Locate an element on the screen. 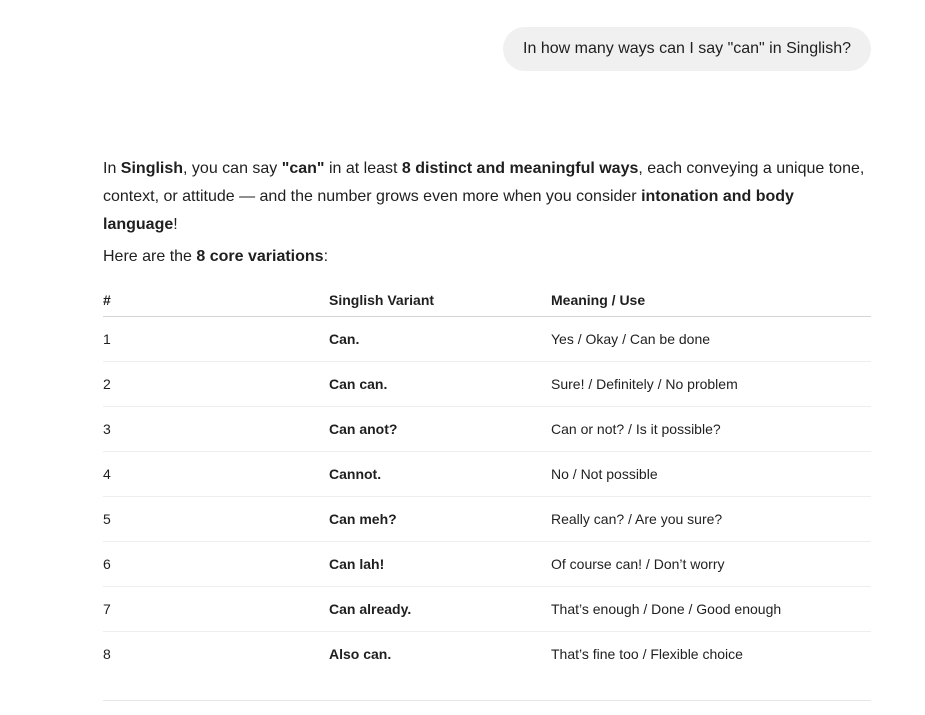  lead-text-1: Here are the is located at coordinates (150, 256).